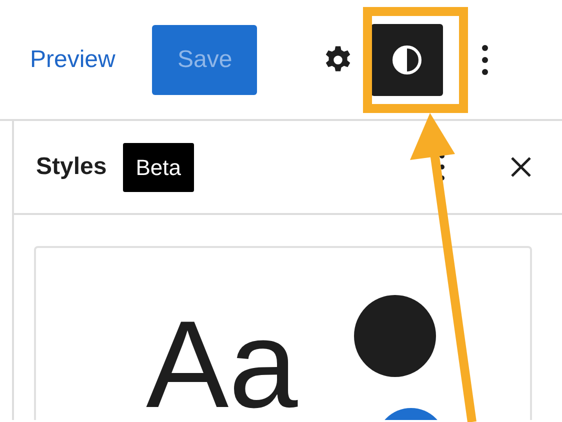 The height and width of the screenshot is (422, 562). What do you see at coordinates (73, 60) in the screenshot?
I see `preview-link: Preview` at bounding box center [73, 60].